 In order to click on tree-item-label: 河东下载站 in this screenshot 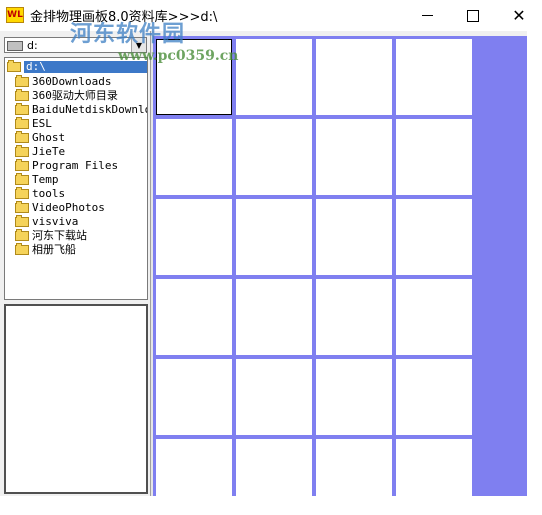, I will do `click(59, 235)`.